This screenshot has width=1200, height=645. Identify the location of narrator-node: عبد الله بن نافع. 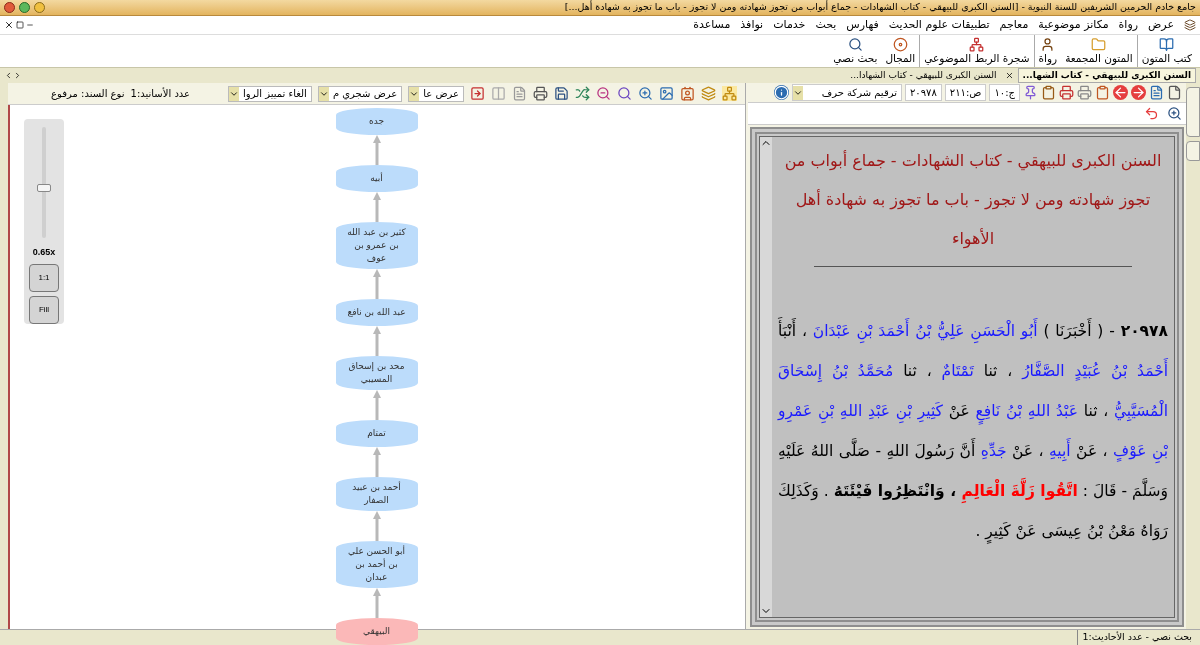
(376, 312).